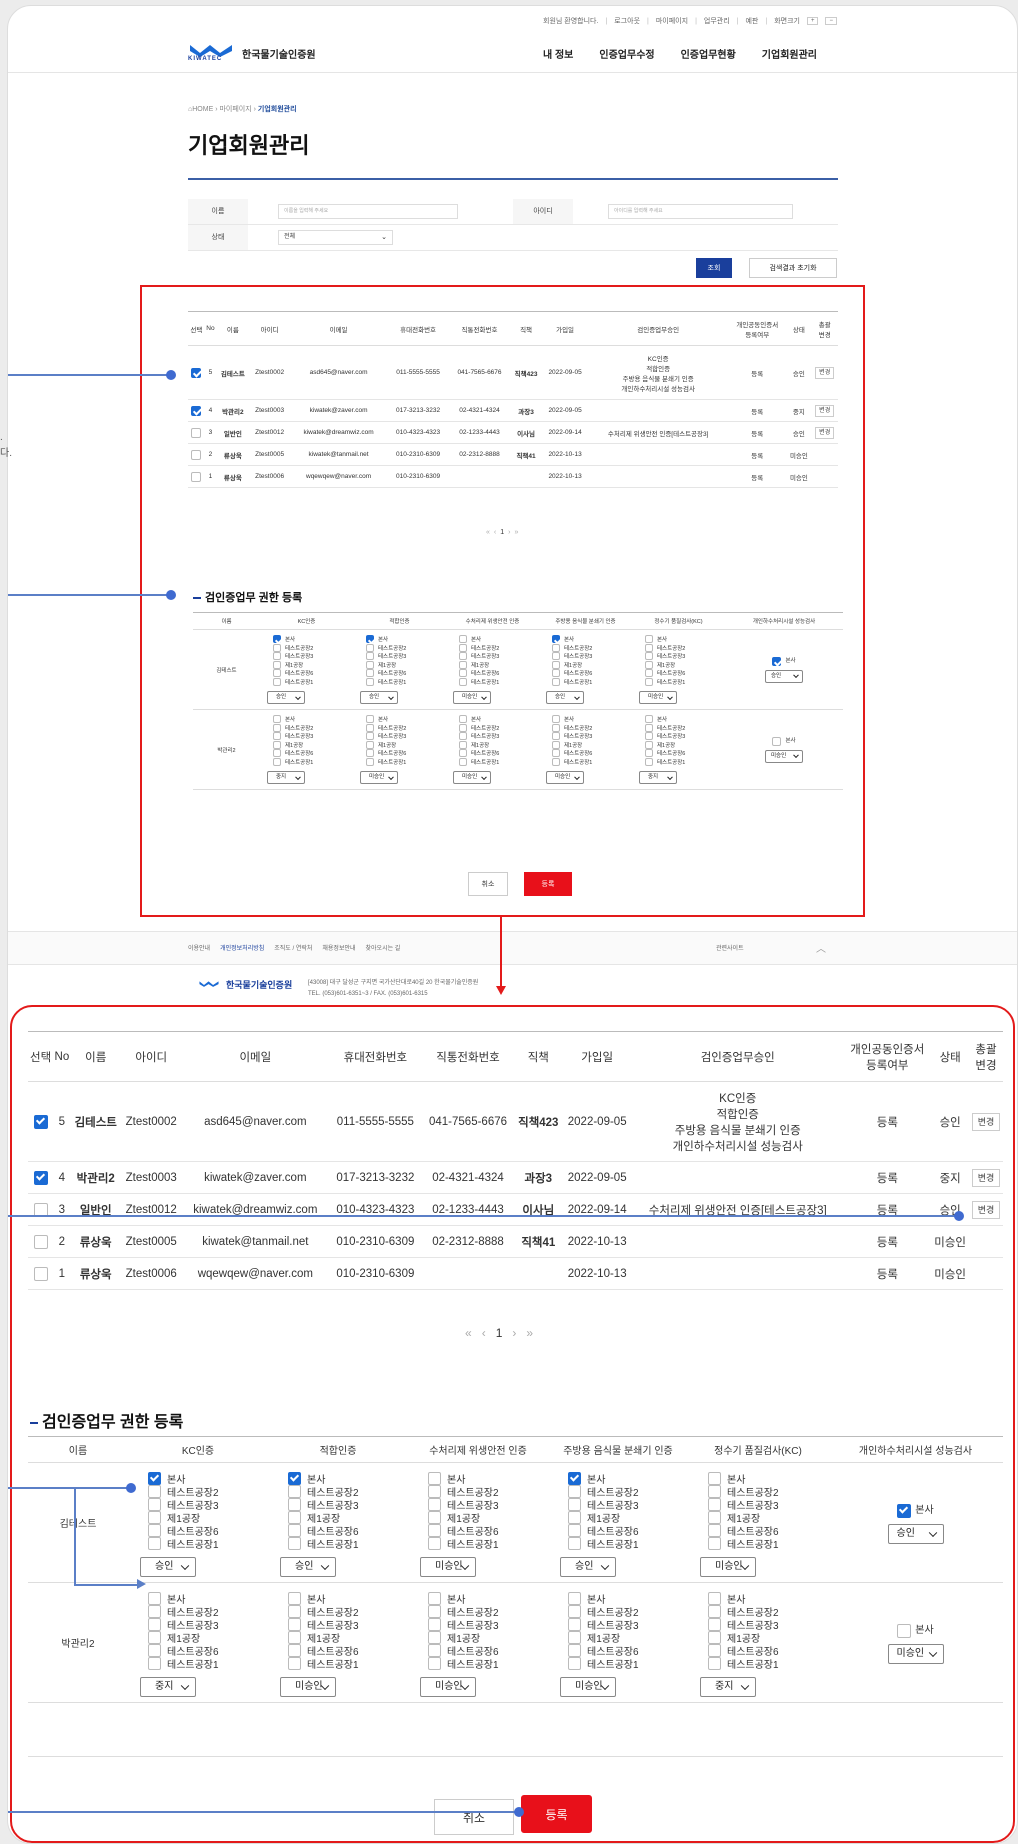  What do you see at coordinates (534, 1333) in the screenshot?
I see `last-page-icon-lg: »` at bounding box center [534, 1333].